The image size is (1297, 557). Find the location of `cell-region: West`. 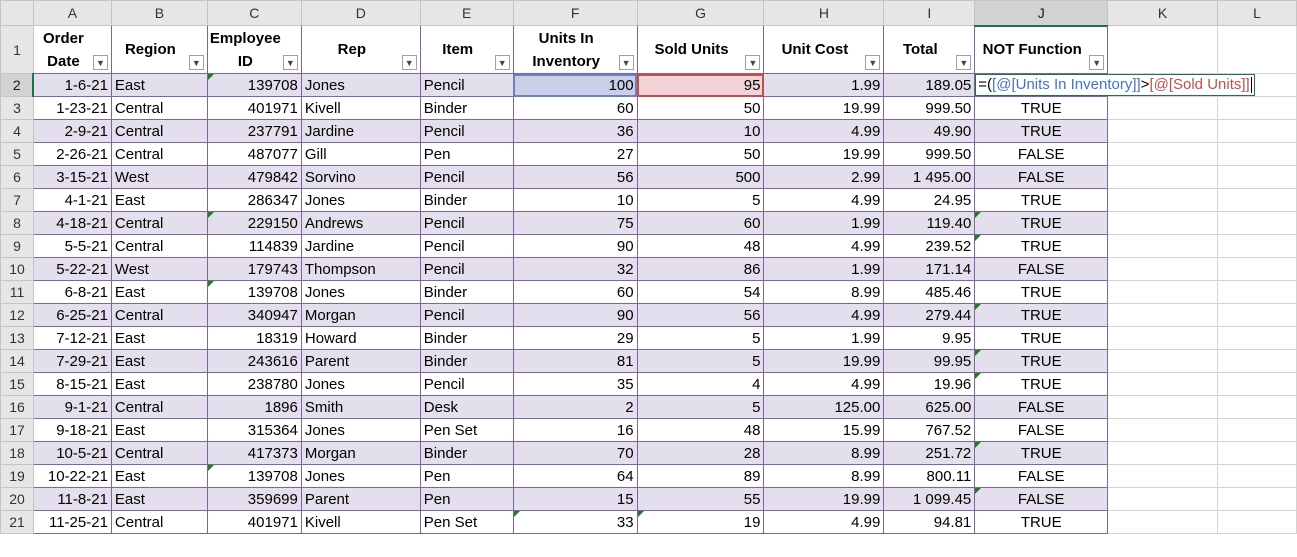

cell-region: West is located at coordinates (159, 177).